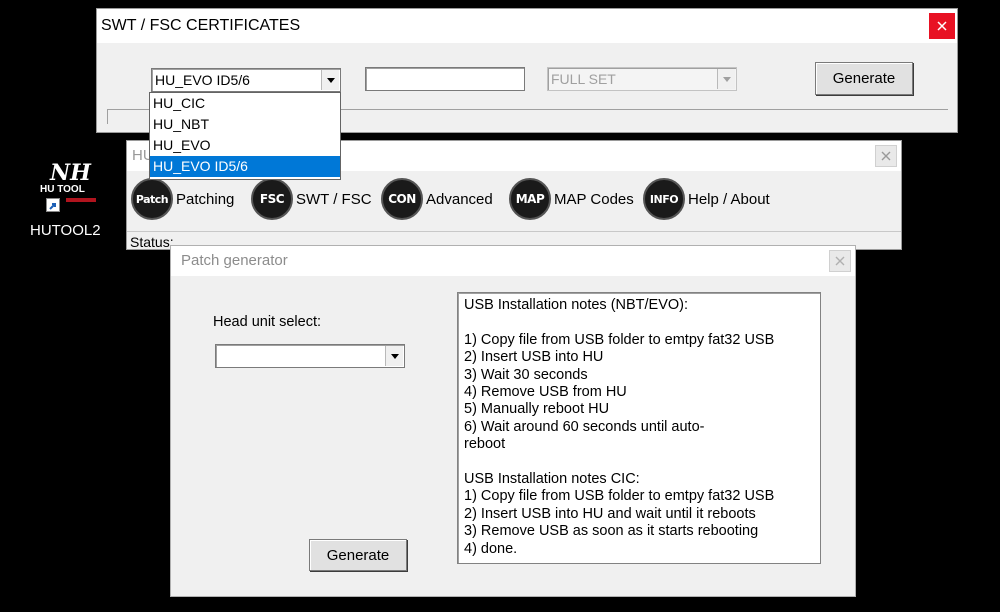 The height and width of the screenshot is (612, 1000). I want to click on hutool-logo: NH HU TOOL, so click(71, 186).